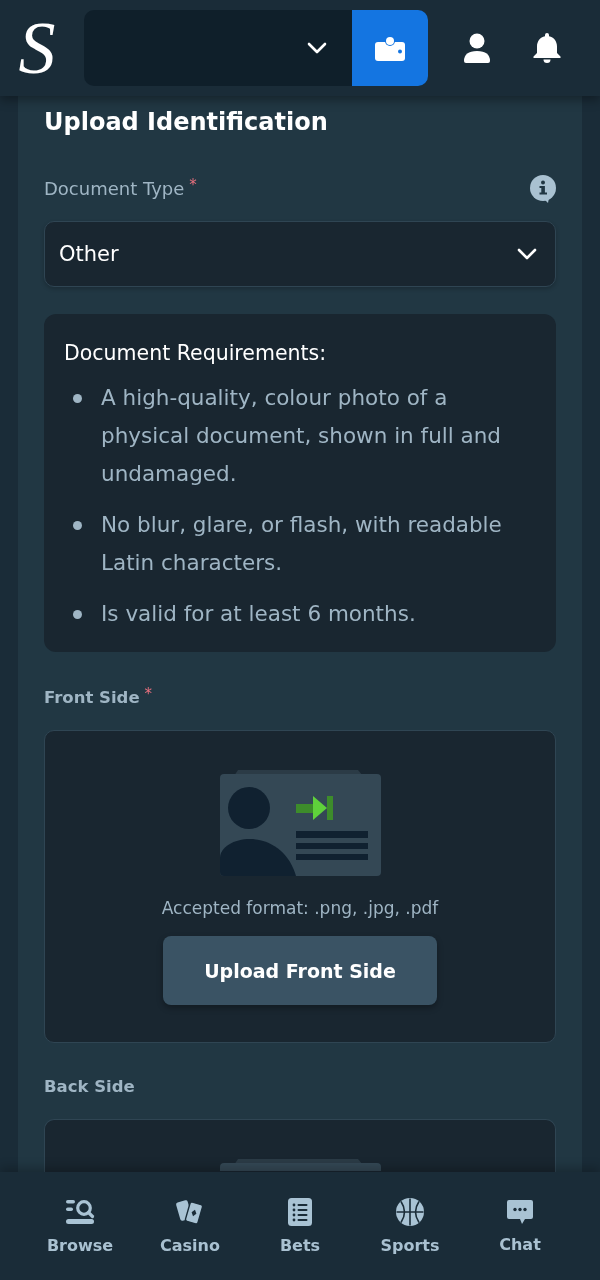 Image resolution: width=600 pixels, height=1280 pixels. I want to click on nav-item: Sports, so click(410, 1226).